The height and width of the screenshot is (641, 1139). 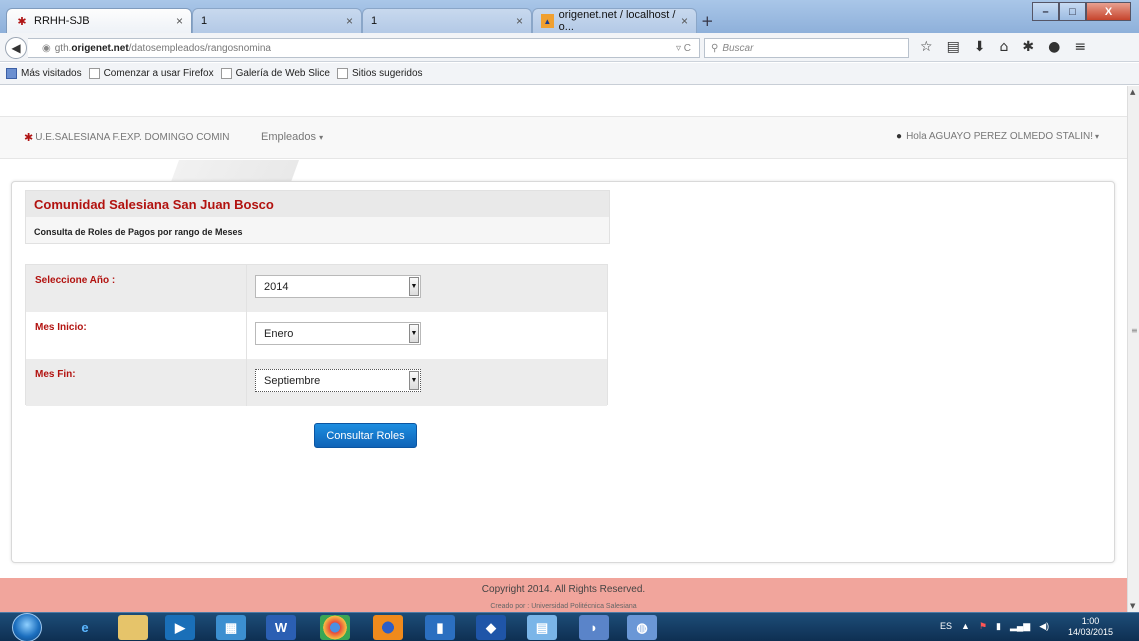 What do you see at coordinates (1134, 330) in the screenshot?
I see `scroll-grip-icon: ≡` at bounding box center [1134, 330].